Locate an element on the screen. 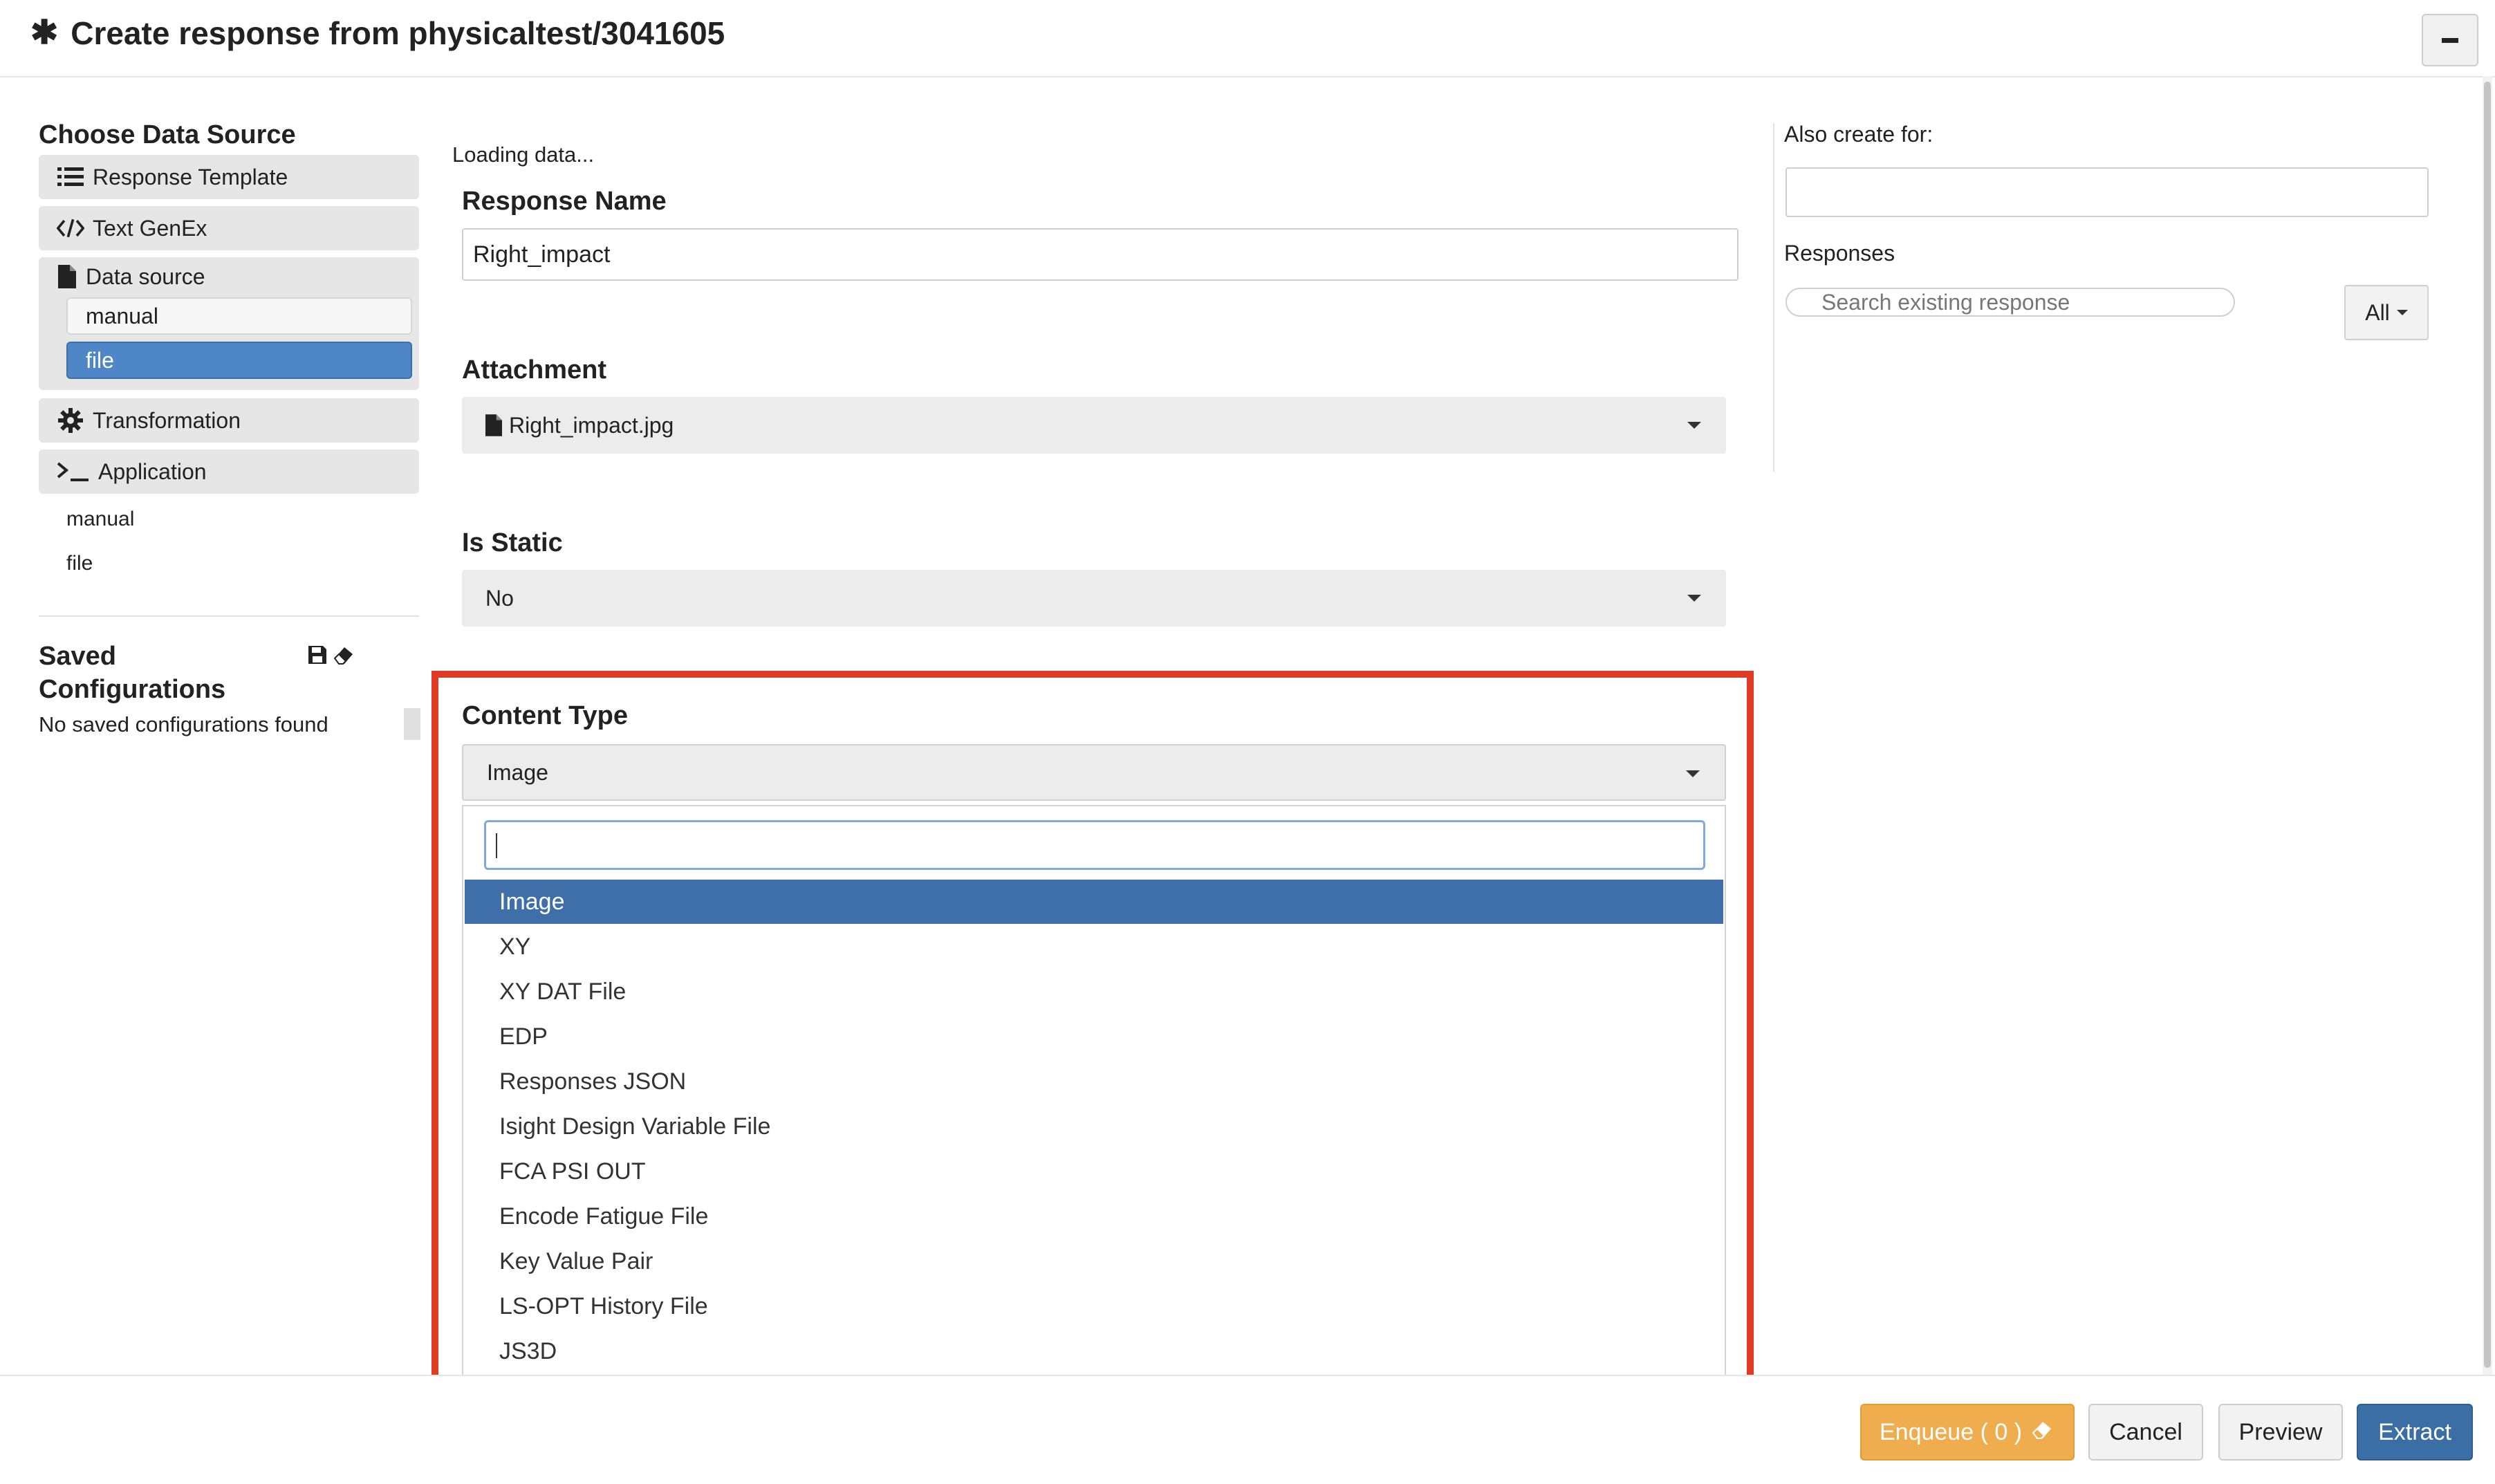 The image size is (2495, 1484). response-name-label: Response Name is located at coordinates (564, 201).